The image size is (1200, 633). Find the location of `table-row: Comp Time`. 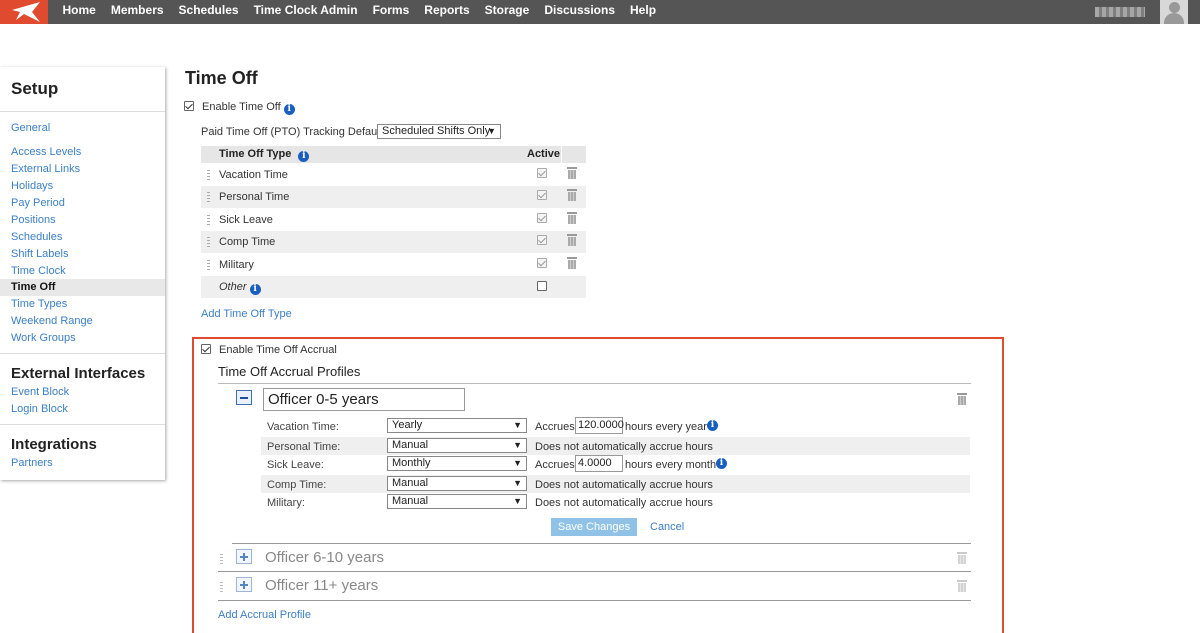

table-row: Comp Time is located at coordinates (393, 242).